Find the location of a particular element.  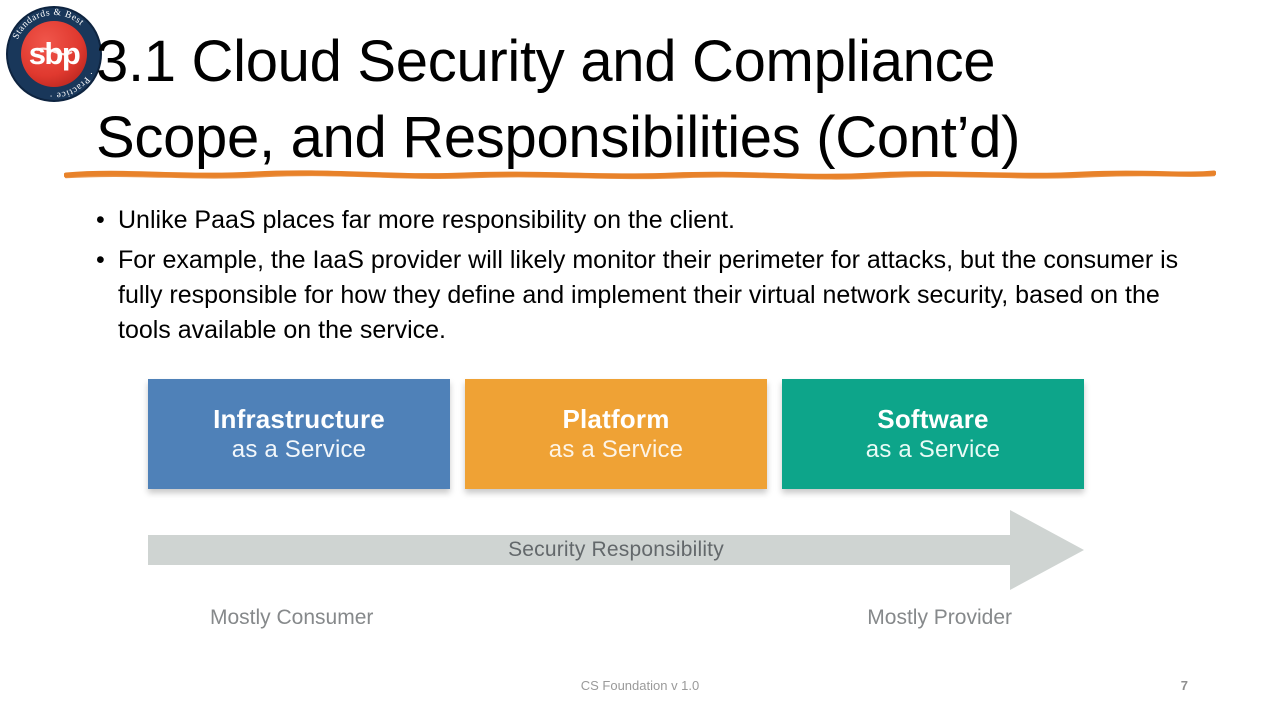

slide-number: 7 is located at coordinates (1184, 685).